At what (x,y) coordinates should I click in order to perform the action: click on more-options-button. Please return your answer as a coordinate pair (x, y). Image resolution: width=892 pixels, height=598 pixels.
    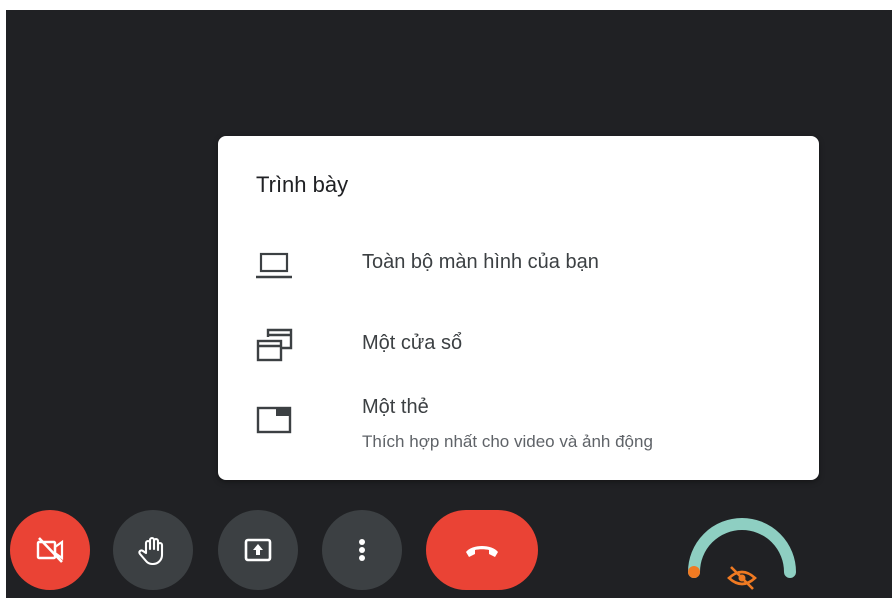
    Looking at the image, I should click on (362, 550).